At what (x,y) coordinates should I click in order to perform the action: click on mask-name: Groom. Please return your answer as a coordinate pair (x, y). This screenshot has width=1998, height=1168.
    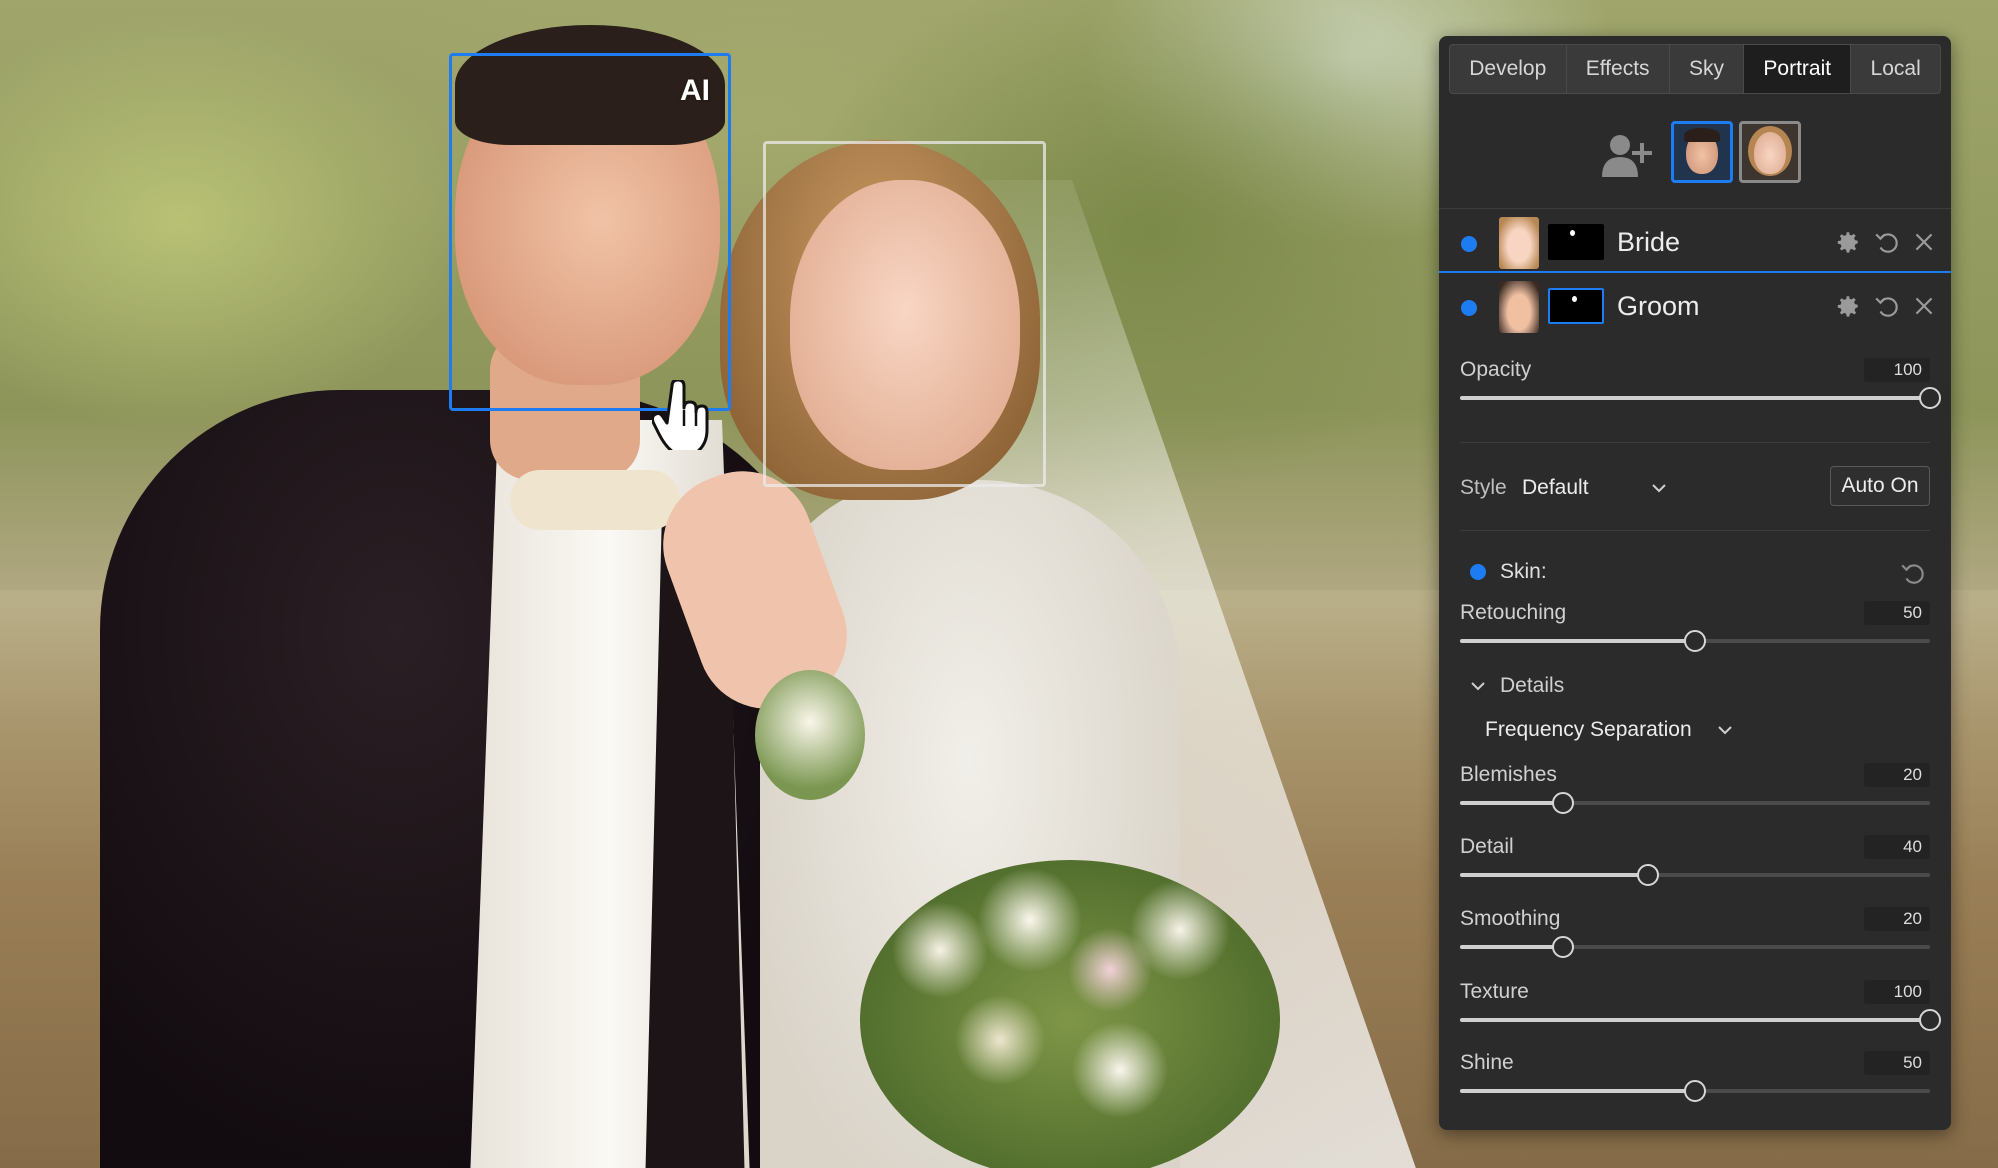
    Looking at the image, I should click on (1658, 306).